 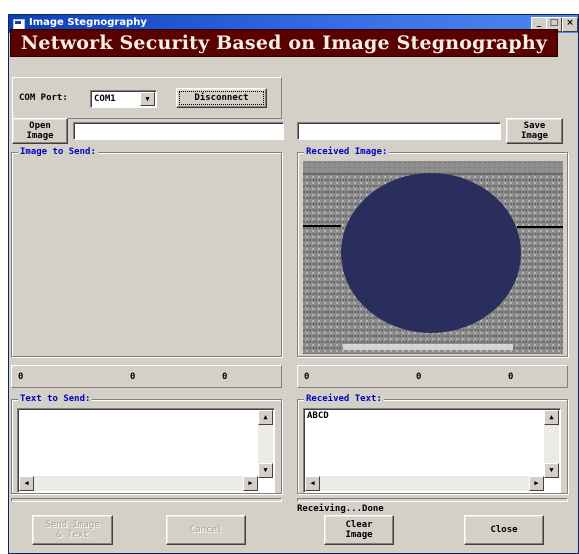 What do you see at coordinates (432, 450) in the screenshot?
I see `received-text-area: ABCD ▲ ▼ ◀ ▶` at bounding box center [432, 450].